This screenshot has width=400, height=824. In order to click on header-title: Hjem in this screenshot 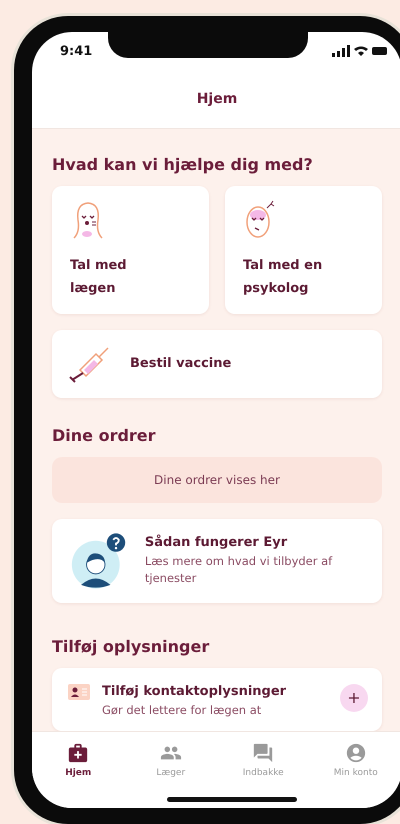, I will do `click(217, 99)`.